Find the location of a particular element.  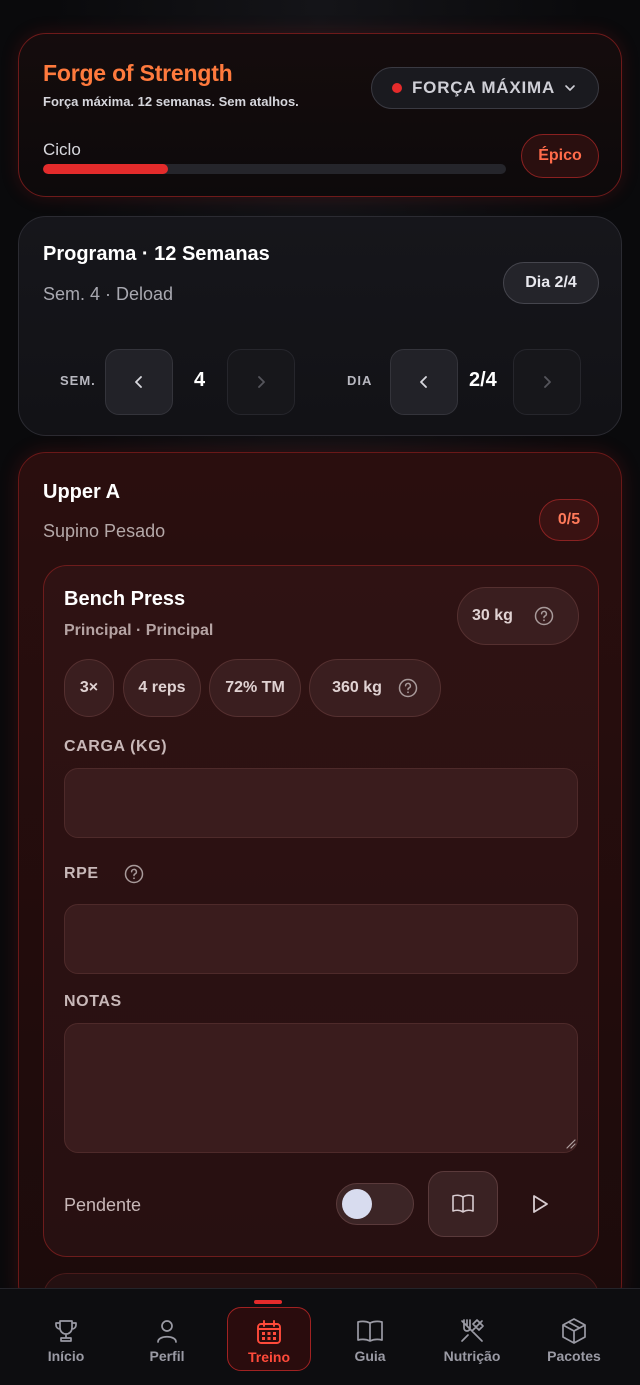

week-prev-button is located at coordinates (139, 382).